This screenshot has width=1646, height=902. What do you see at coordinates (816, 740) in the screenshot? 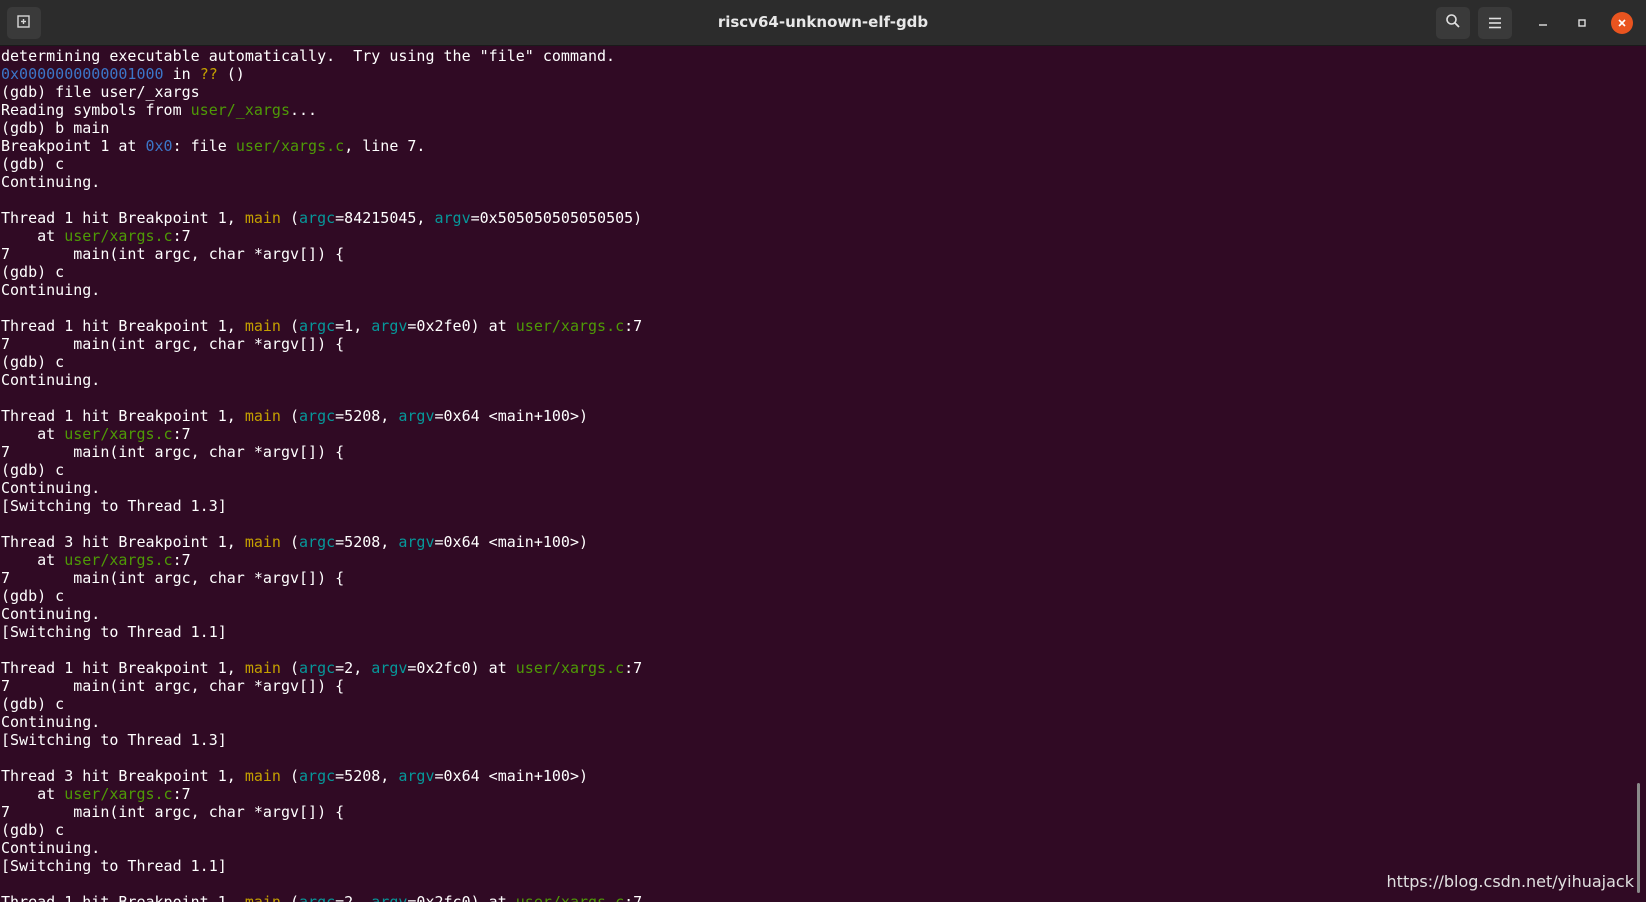
I see `terminal-line: [Switching to Thread 1.3]` at bounding box center [816, 740].